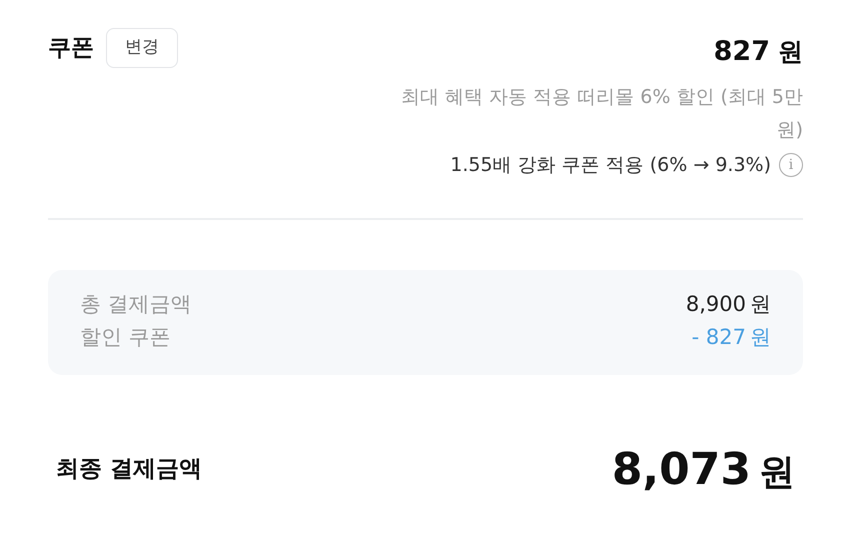 This screenshot has height=533, width=850. What do you see at coordinates (129, 469) in the screenshot?
I see `final-label: 최종 결제금액` at bounding box center [129, 469].